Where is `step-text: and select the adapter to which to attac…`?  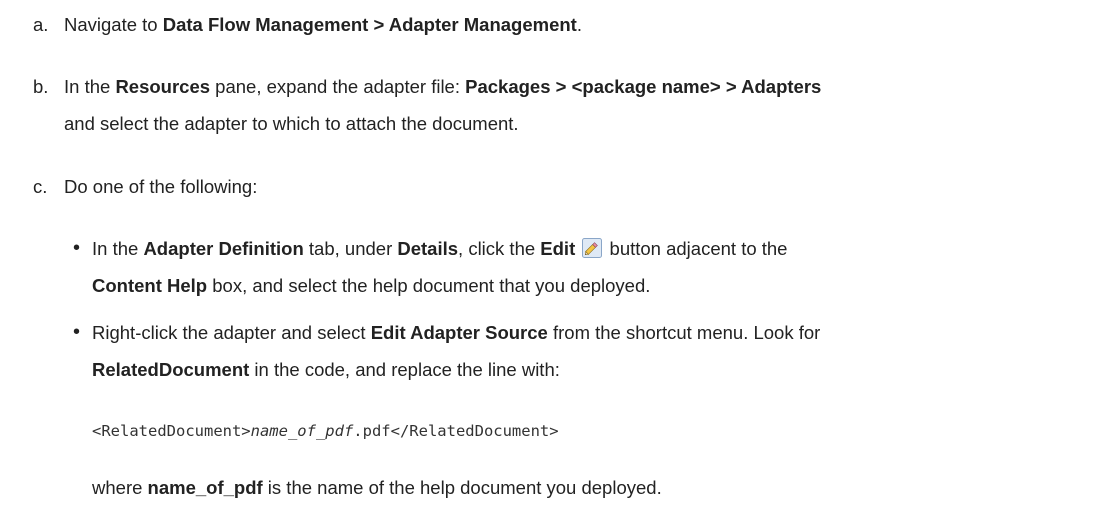
step-text: and select the adapter to which to attac… is located at coordinates (291, 123).